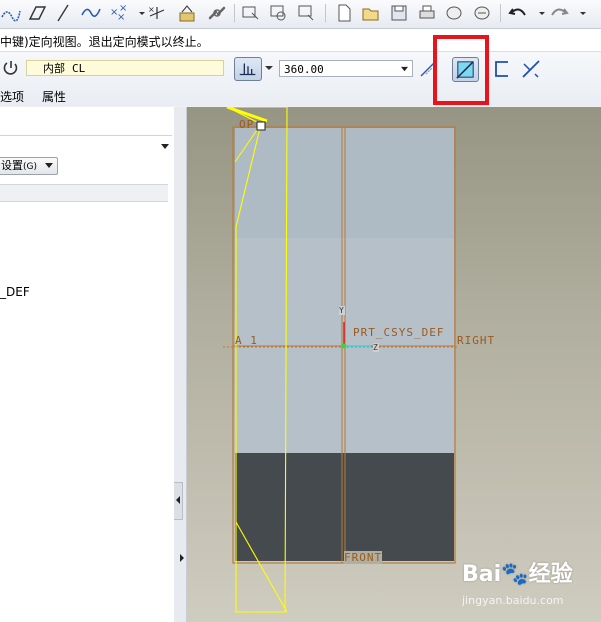 The height and width of the screenshot is (622, 601). What do you see at coordinates (476, 340) in the screenshot?
I see `right-plane-label: RIGHT` at bounding box center [476, 340].